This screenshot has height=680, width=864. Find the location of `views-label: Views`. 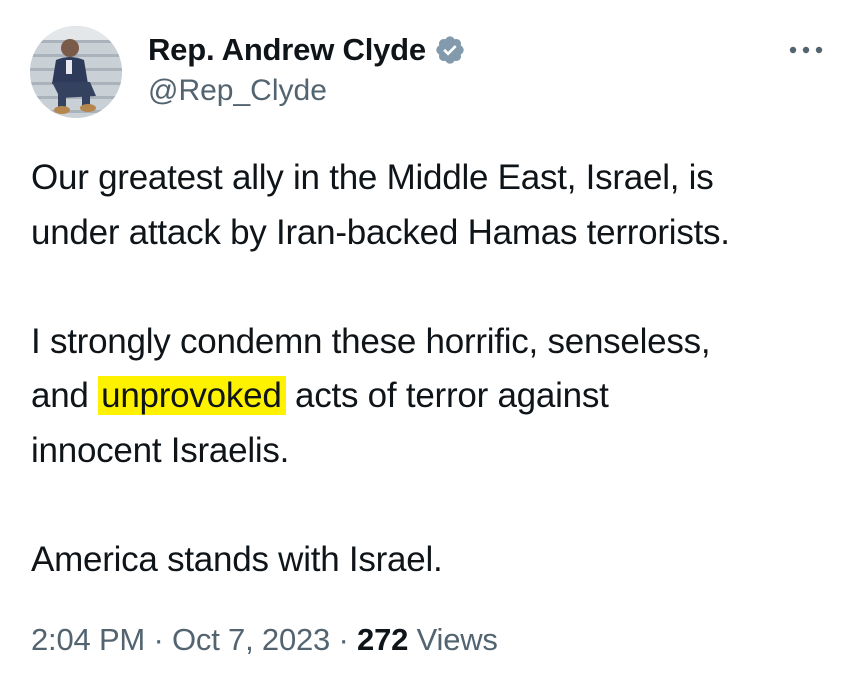

views-label: Views is located at coordinates (453, 639).